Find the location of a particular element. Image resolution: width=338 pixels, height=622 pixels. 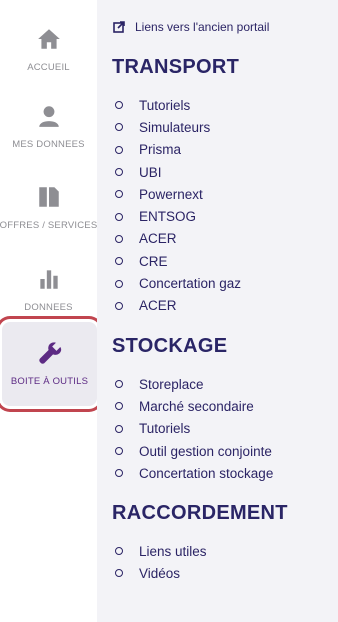

list-item: Concertation stockage is located at coordinates (194, 473).